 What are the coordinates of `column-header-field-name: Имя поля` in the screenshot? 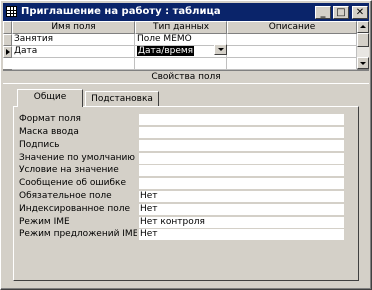 It's located at (73, 27).